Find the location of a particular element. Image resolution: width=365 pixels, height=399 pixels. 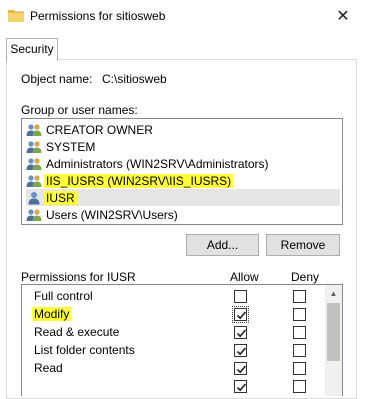

permission-row: Modify is located at coordinates (172, 314).